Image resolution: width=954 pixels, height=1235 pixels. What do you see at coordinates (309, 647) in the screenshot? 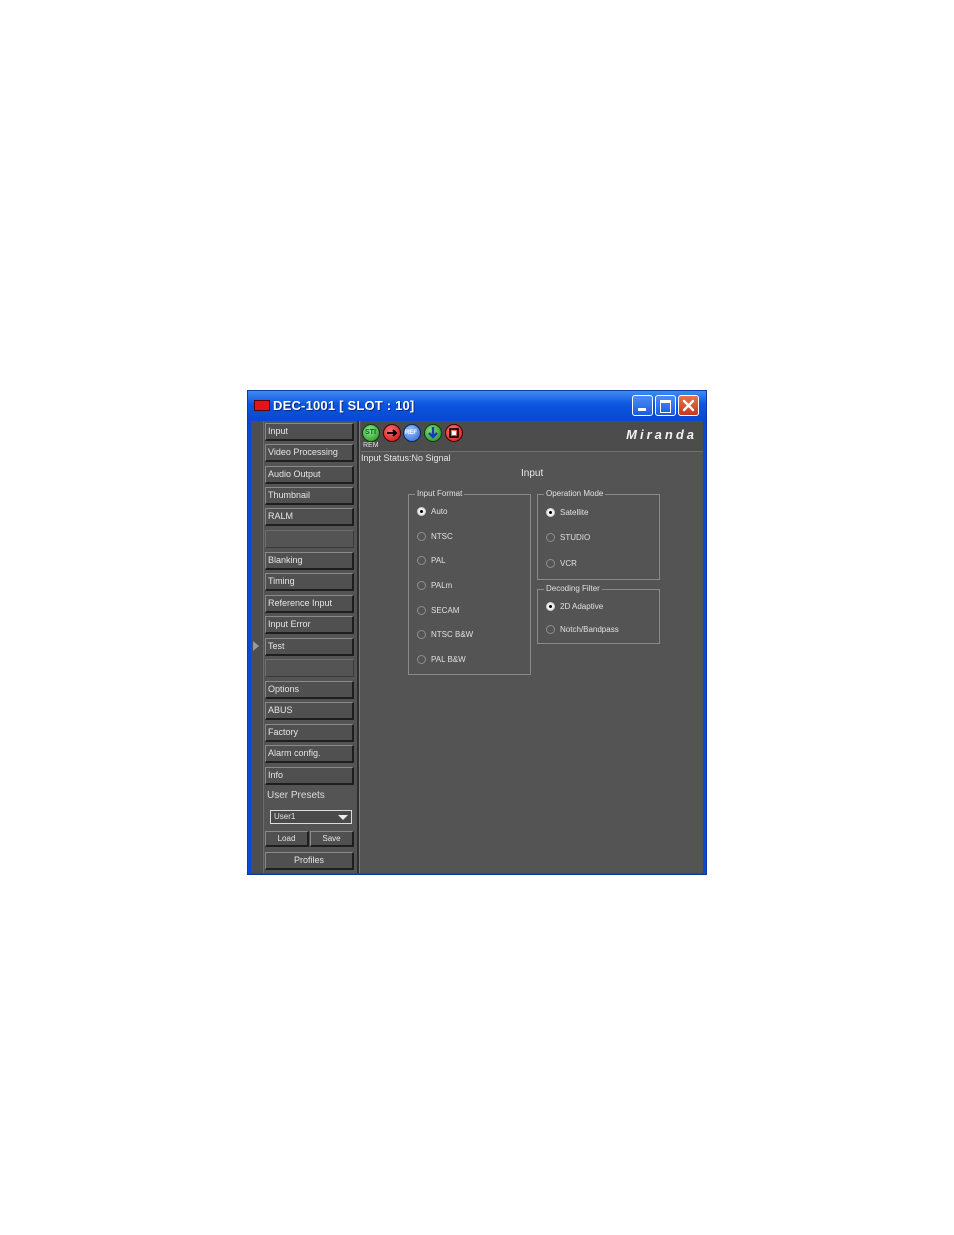
I see `nav-test: Test` at bounding box center [309, 647].